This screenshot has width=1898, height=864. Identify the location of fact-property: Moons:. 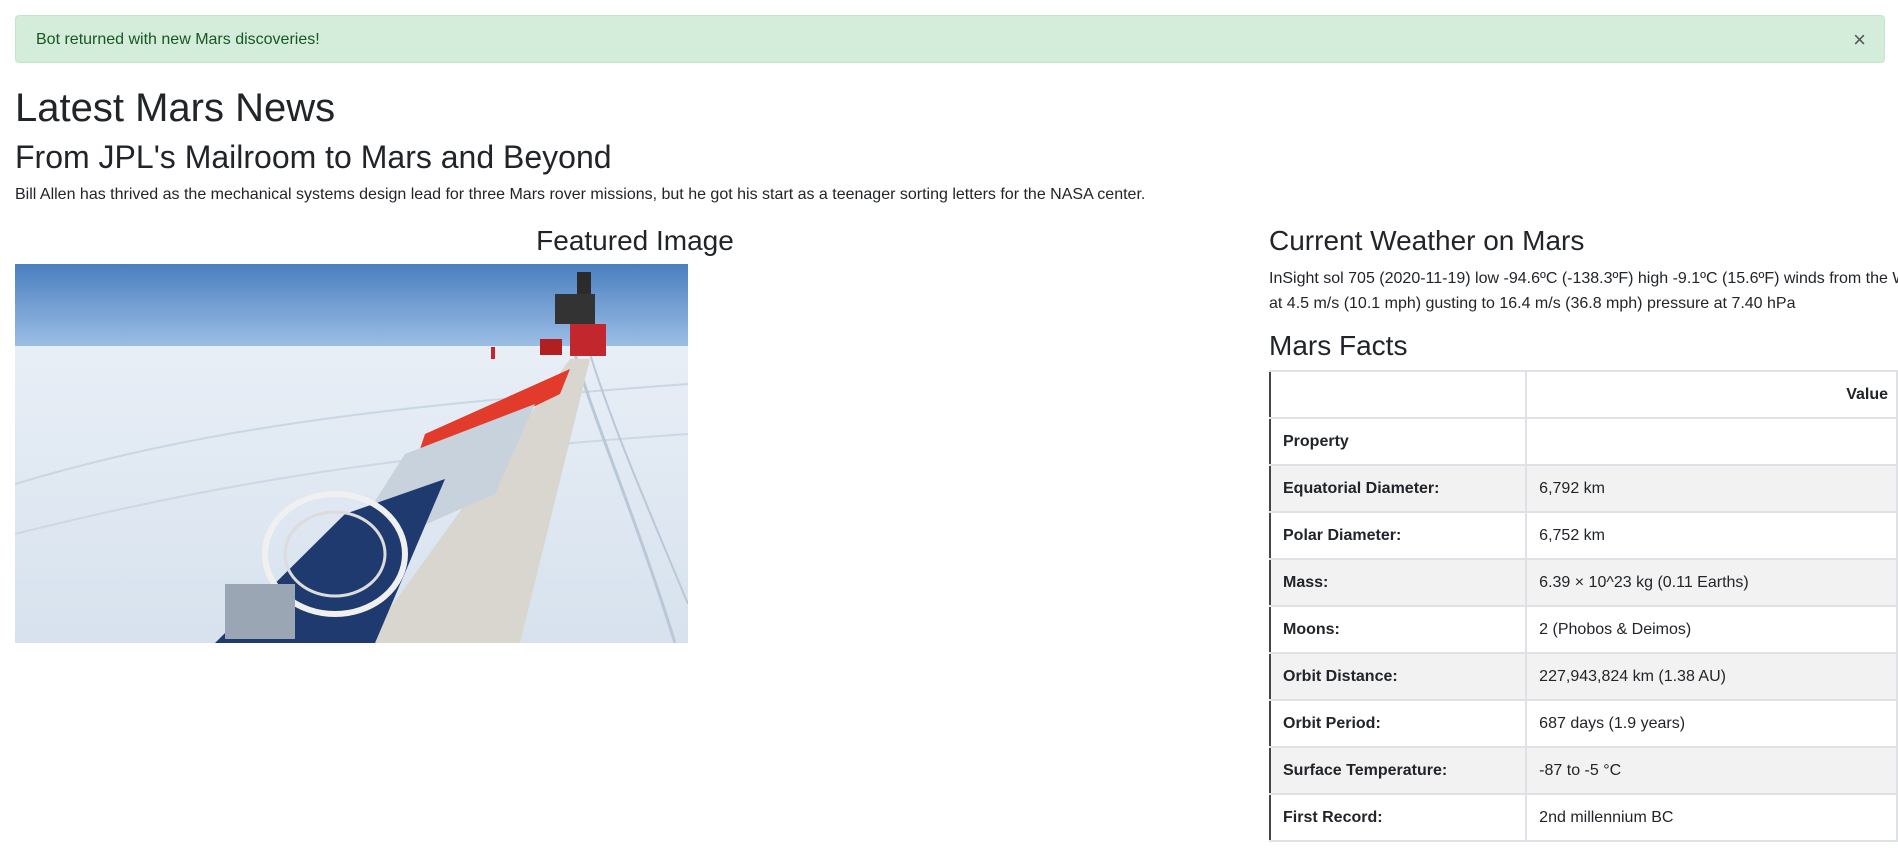
(1398, 629).